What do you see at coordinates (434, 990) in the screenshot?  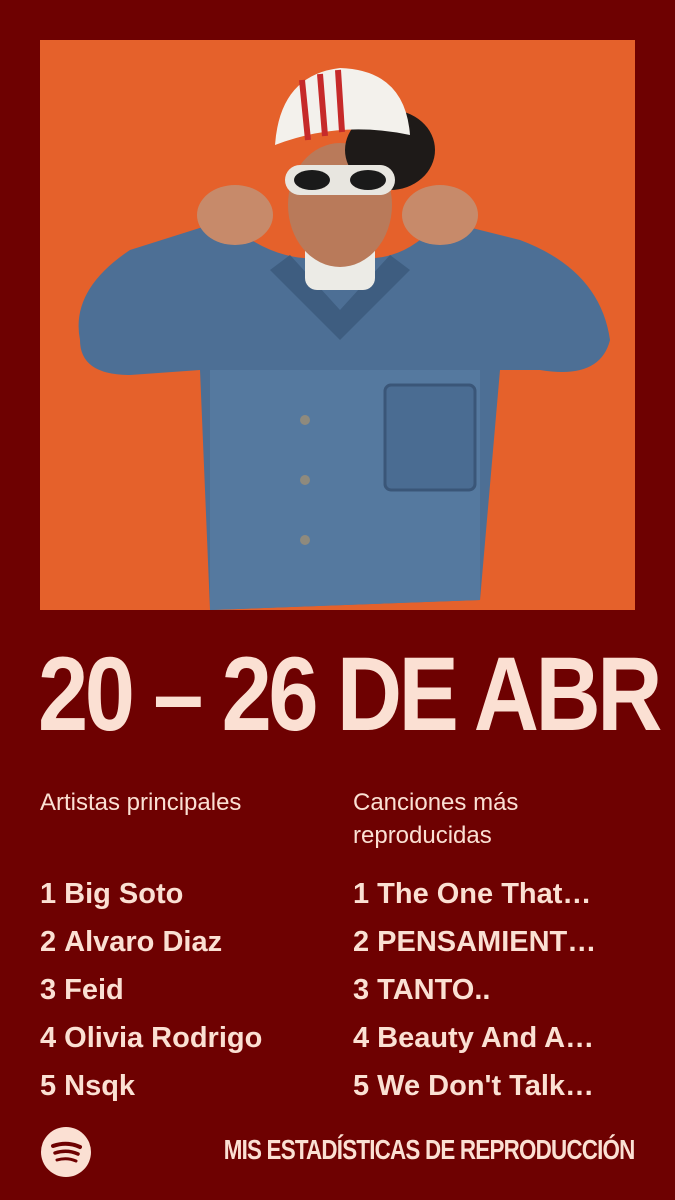 I see `song-name: TANTO..` at bounding box center [434, 990].